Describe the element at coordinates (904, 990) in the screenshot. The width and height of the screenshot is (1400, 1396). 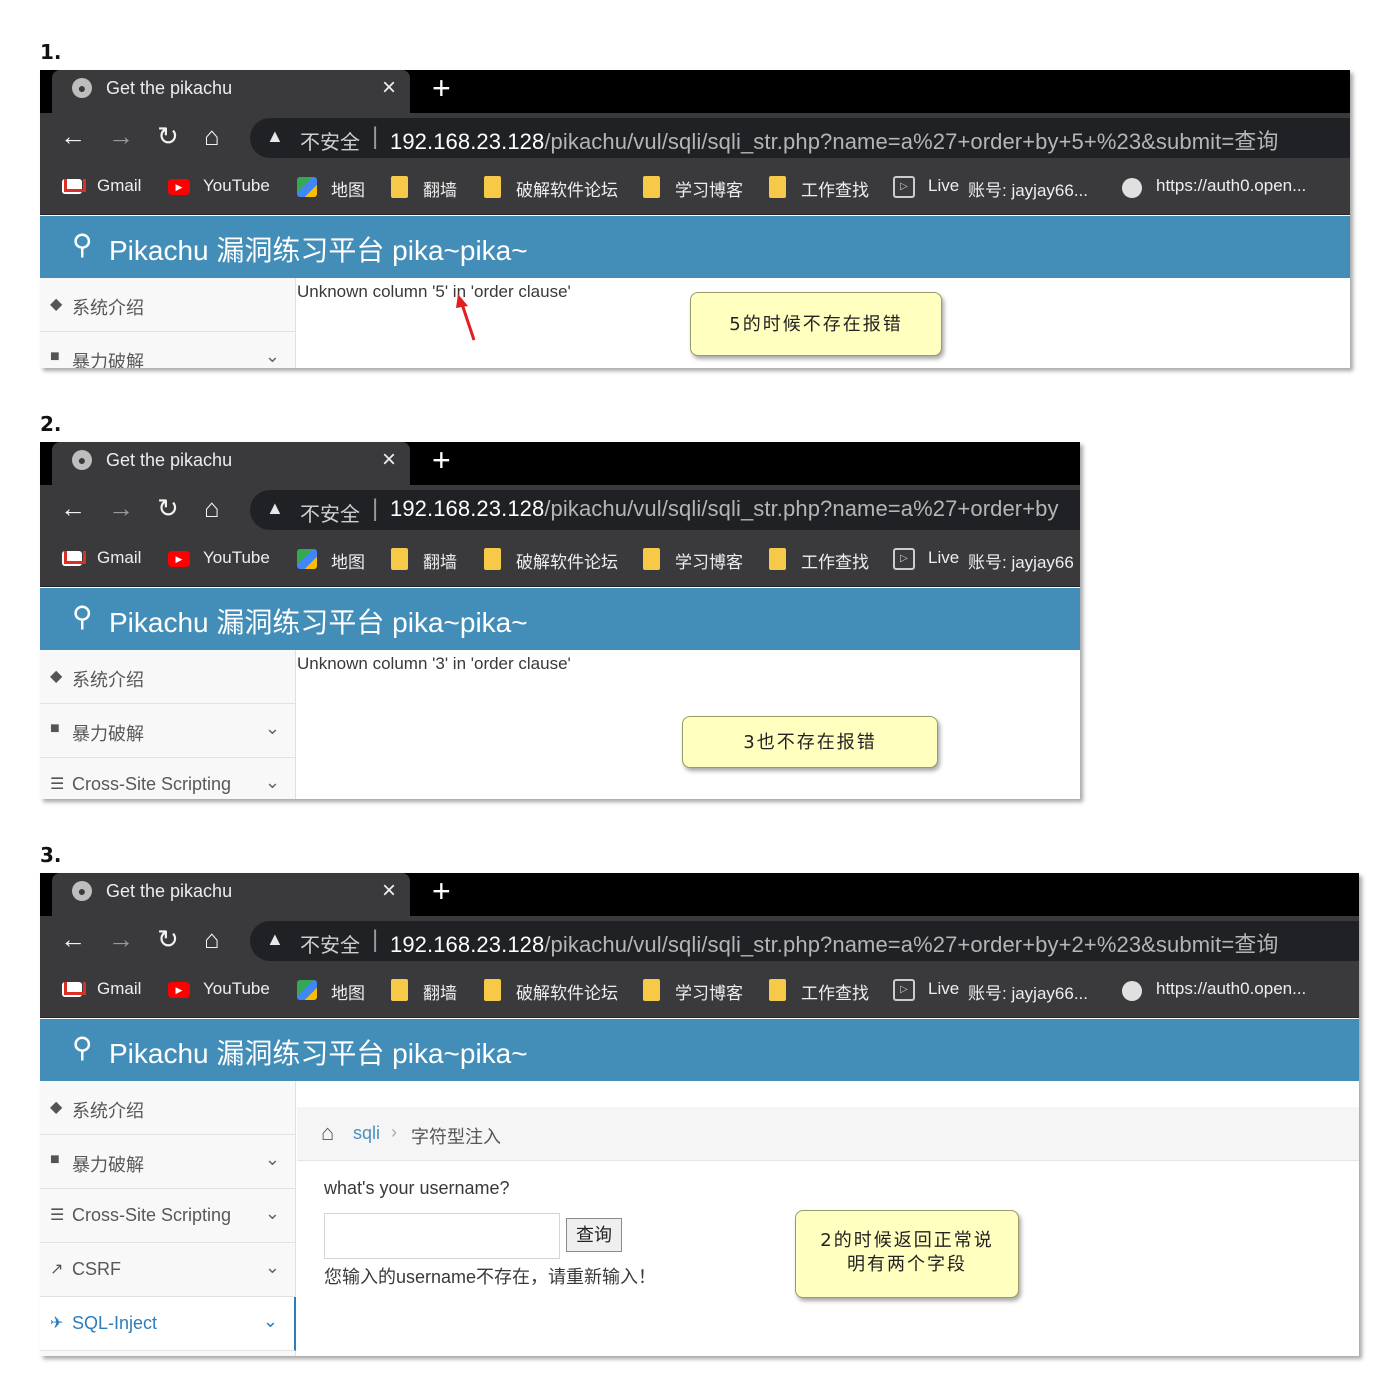
I see `live-icon: ▷` at that location.